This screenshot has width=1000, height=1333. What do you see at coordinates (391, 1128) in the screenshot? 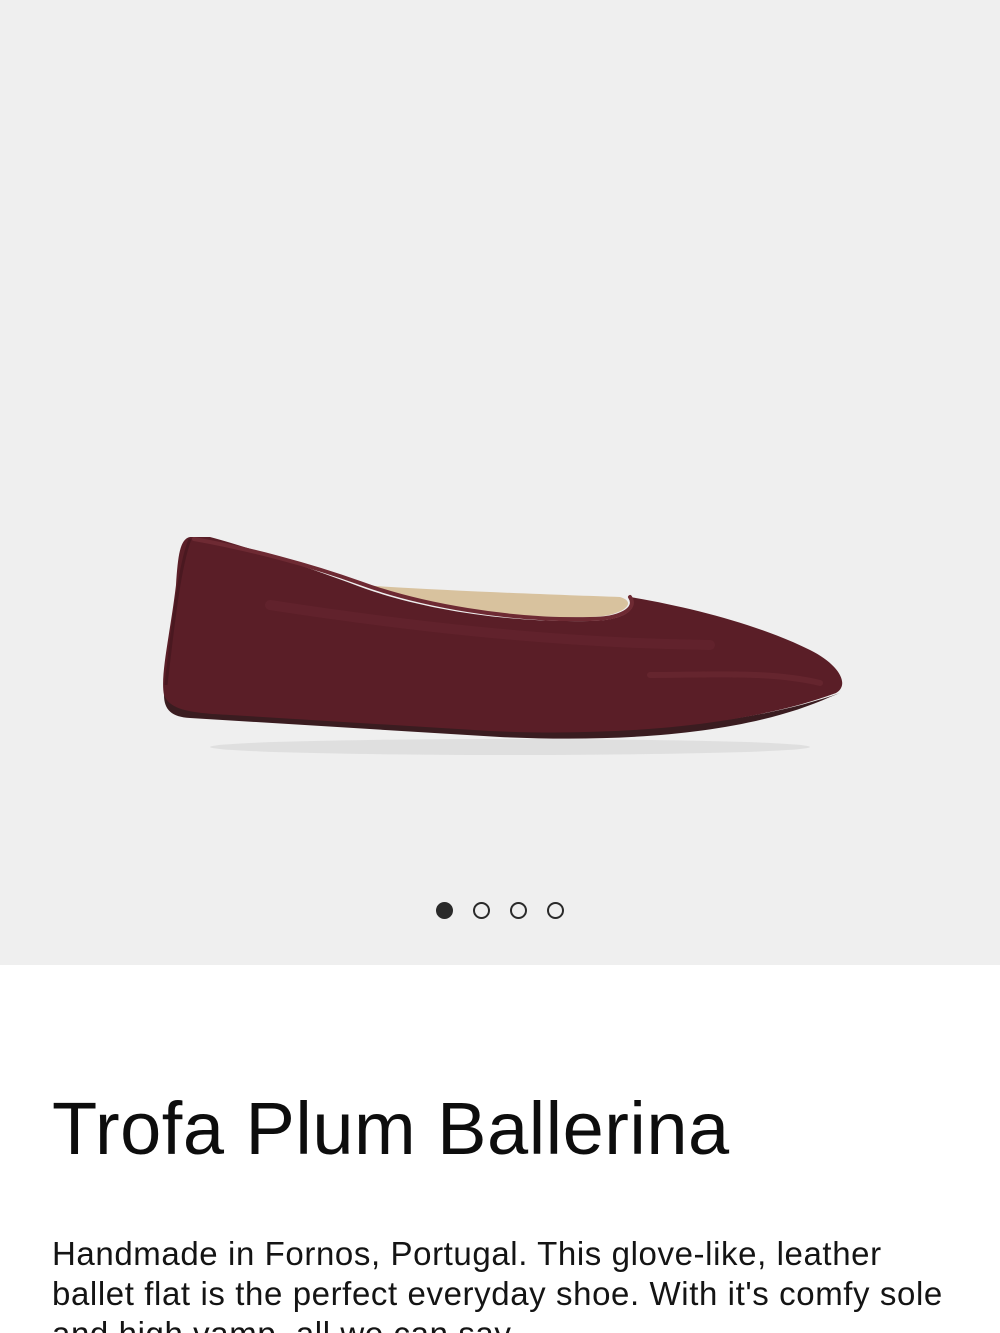
I see `product-title: Trofa Plum Ballerina` at bounding box center [391, 1128].